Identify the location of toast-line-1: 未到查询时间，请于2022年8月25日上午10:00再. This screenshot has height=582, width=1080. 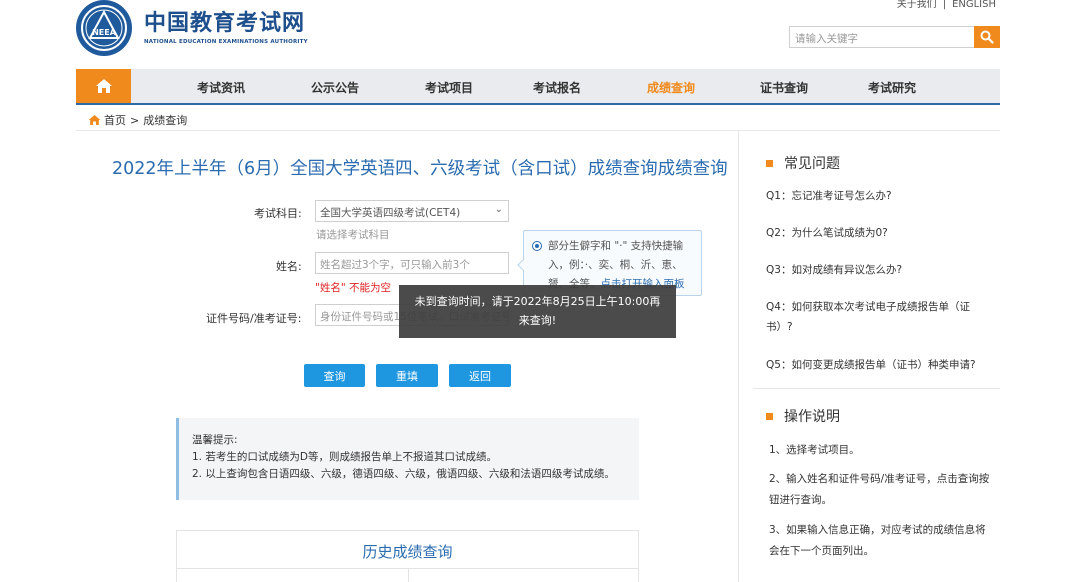
(537, 301).